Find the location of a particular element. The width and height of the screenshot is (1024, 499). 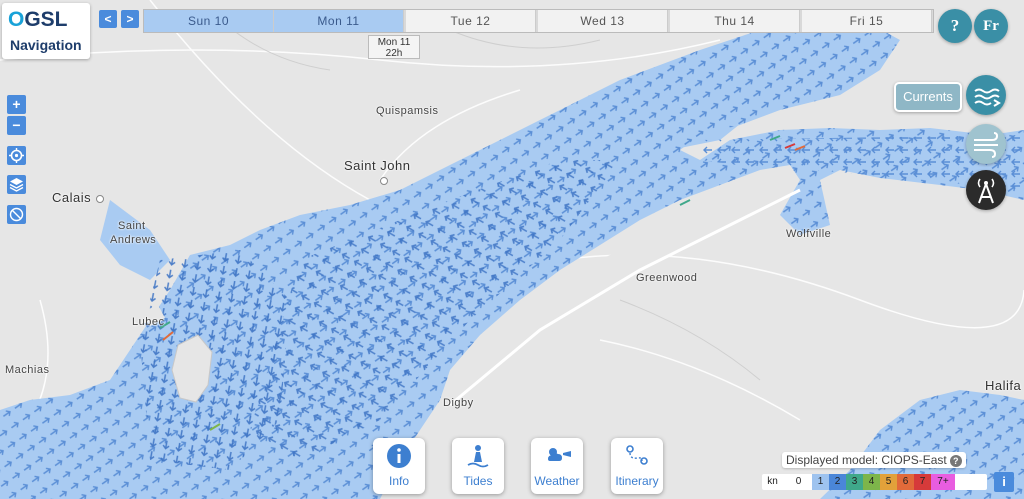

info-icon is located at coordinates (399, 456).